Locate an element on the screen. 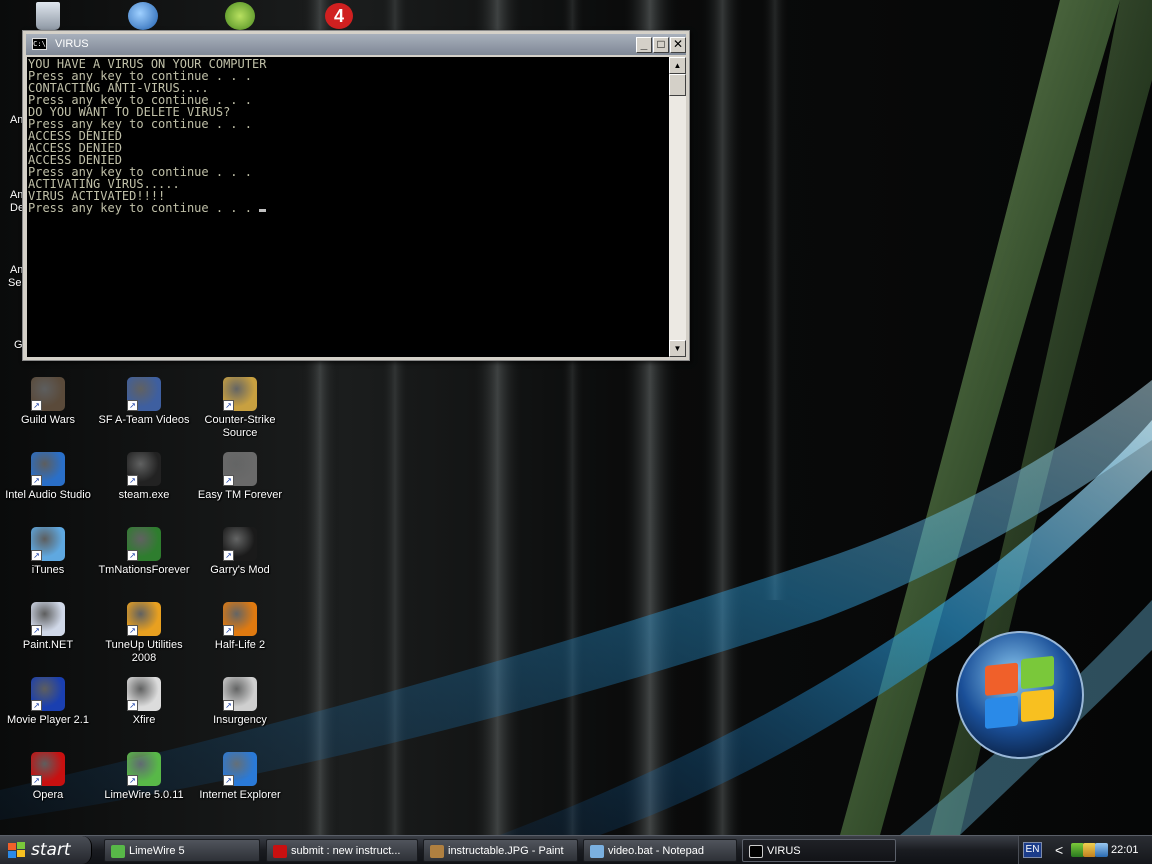 This screenshot has height=864, width=1152. language-indicator: EN is located at coordinates (1032, 850).